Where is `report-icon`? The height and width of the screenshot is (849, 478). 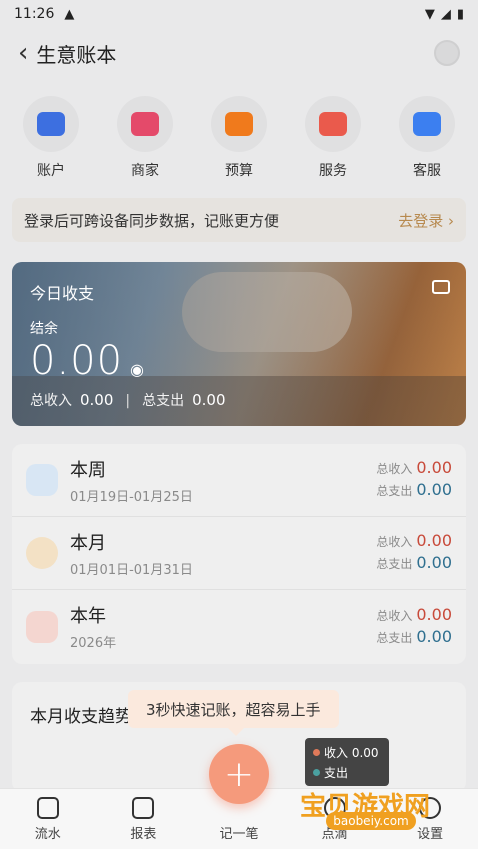
report-icon is located at coordinates (143, 807).